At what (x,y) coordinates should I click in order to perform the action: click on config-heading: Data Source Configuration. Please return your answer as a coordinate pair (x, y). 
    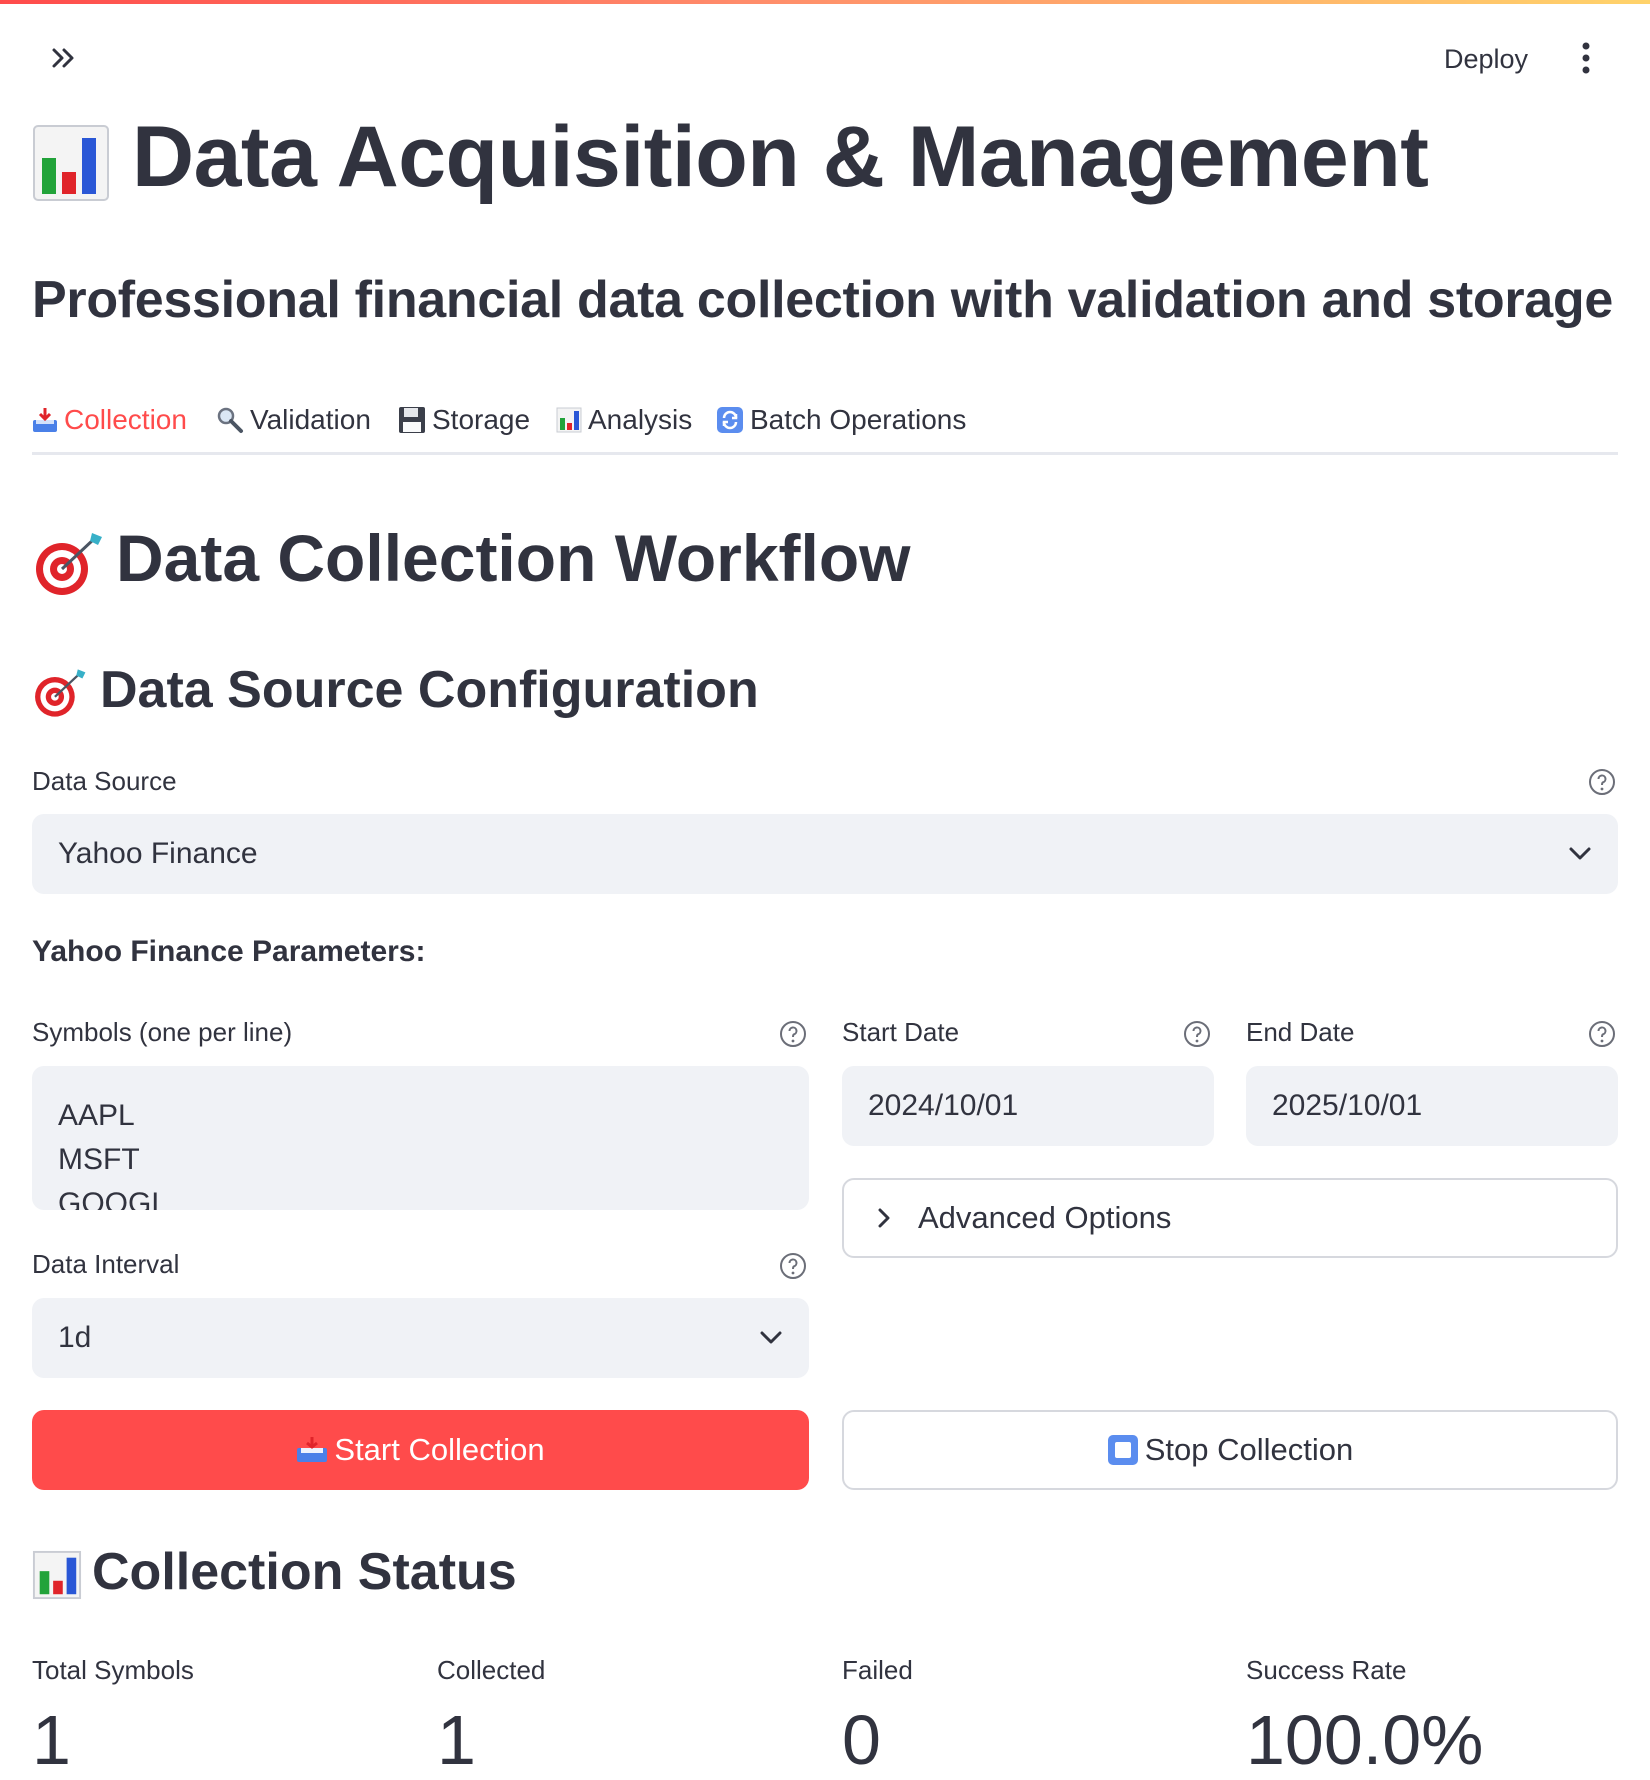
    Looking at the image, I should click on (395, 690).